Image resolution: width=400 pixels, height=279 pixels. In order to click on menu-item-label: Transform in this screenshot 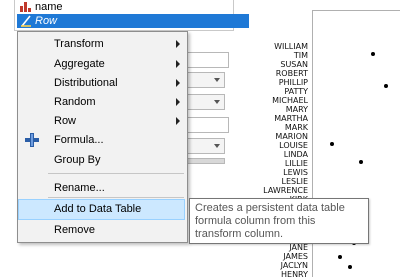, I will do `click(79, 44)`.